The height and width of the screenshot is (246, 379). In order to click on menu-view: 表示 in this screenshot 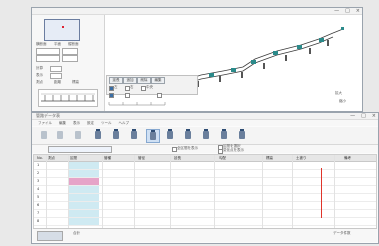, I will do `click(76, 123)`.